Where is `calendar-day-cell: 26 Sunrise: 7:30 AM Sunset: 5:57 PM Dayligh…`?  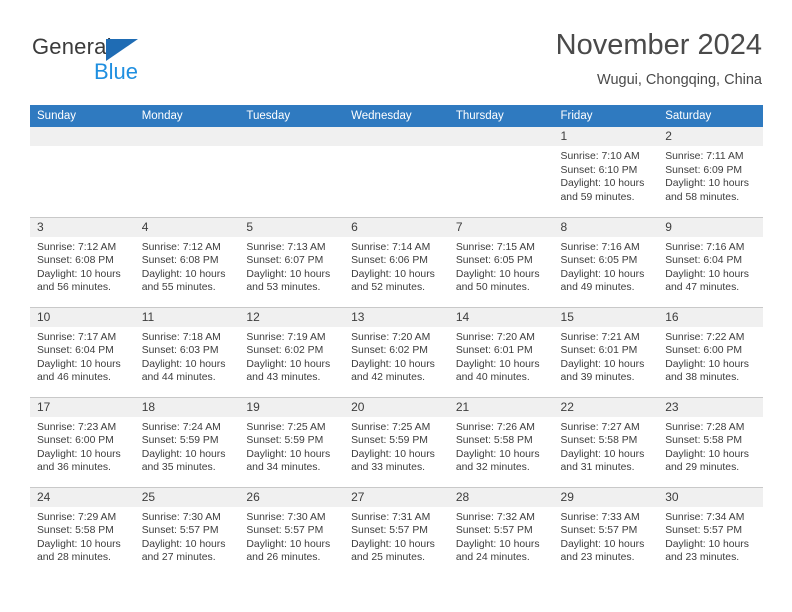
calendar-day-cell: 26 Sunrise: 7:30 AM Sunset: 5:57 PM Dayligh… is located at coordinates (292, 531).